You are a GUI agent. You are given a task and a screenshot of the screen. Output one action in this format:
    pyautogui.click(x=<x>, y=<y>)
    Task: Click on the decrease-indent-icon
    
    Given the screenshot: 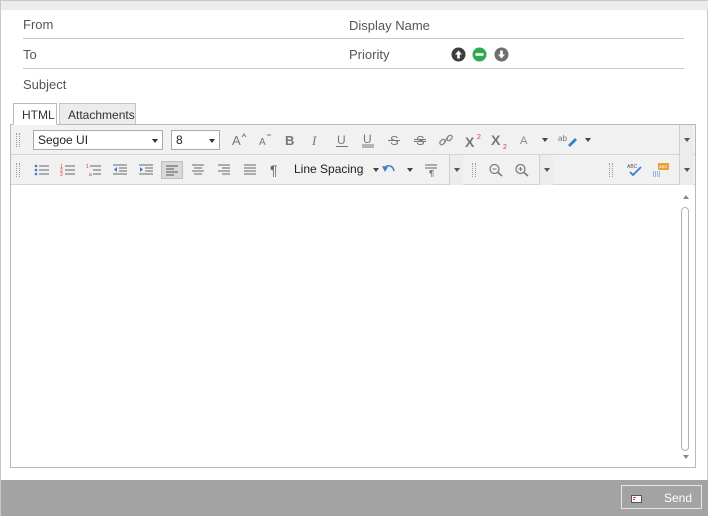 What is the action you would take?
    pyautogui.click(x=120, y=170)
    